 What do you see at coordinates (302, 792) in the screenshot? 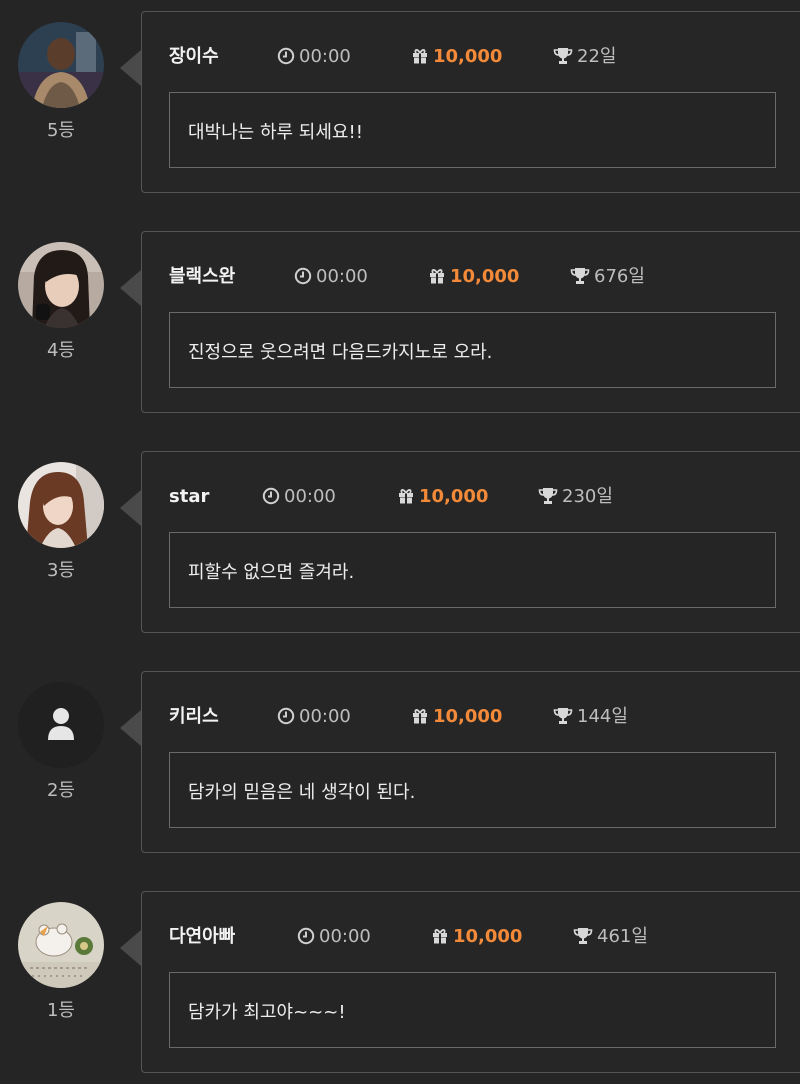
I see `message-text: 담카의 믿음은 네 생각이 된다.` at bounding box center [302, 792].